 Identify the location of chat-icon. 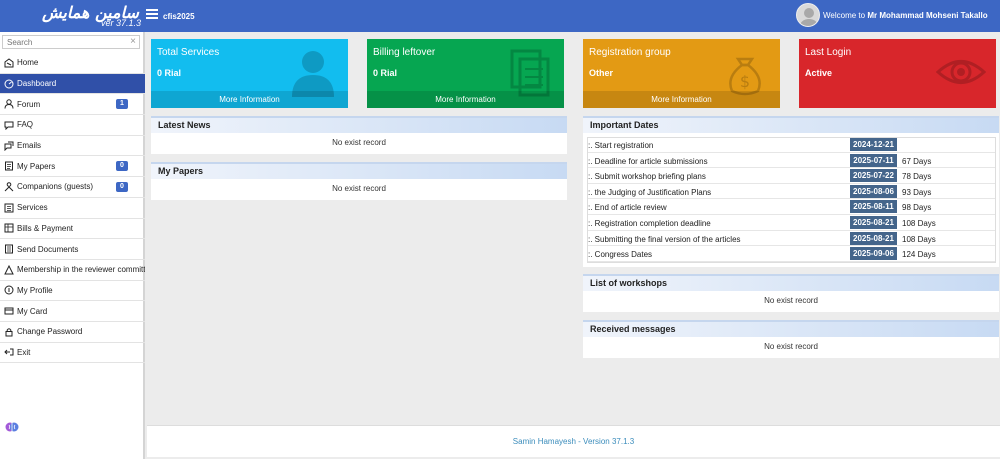
(9, 125).